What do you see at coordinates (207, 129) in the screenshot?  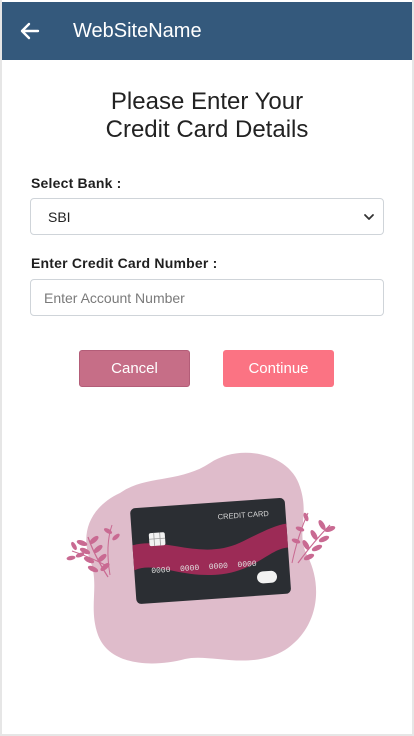 I see `page-title-line-2: Credit Card Details` at bounding box center [207, 129].